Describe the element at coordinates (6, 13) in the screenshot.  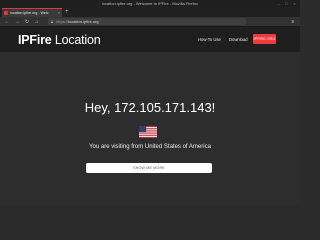
I see `ipfire-favicon-icon` at that location.